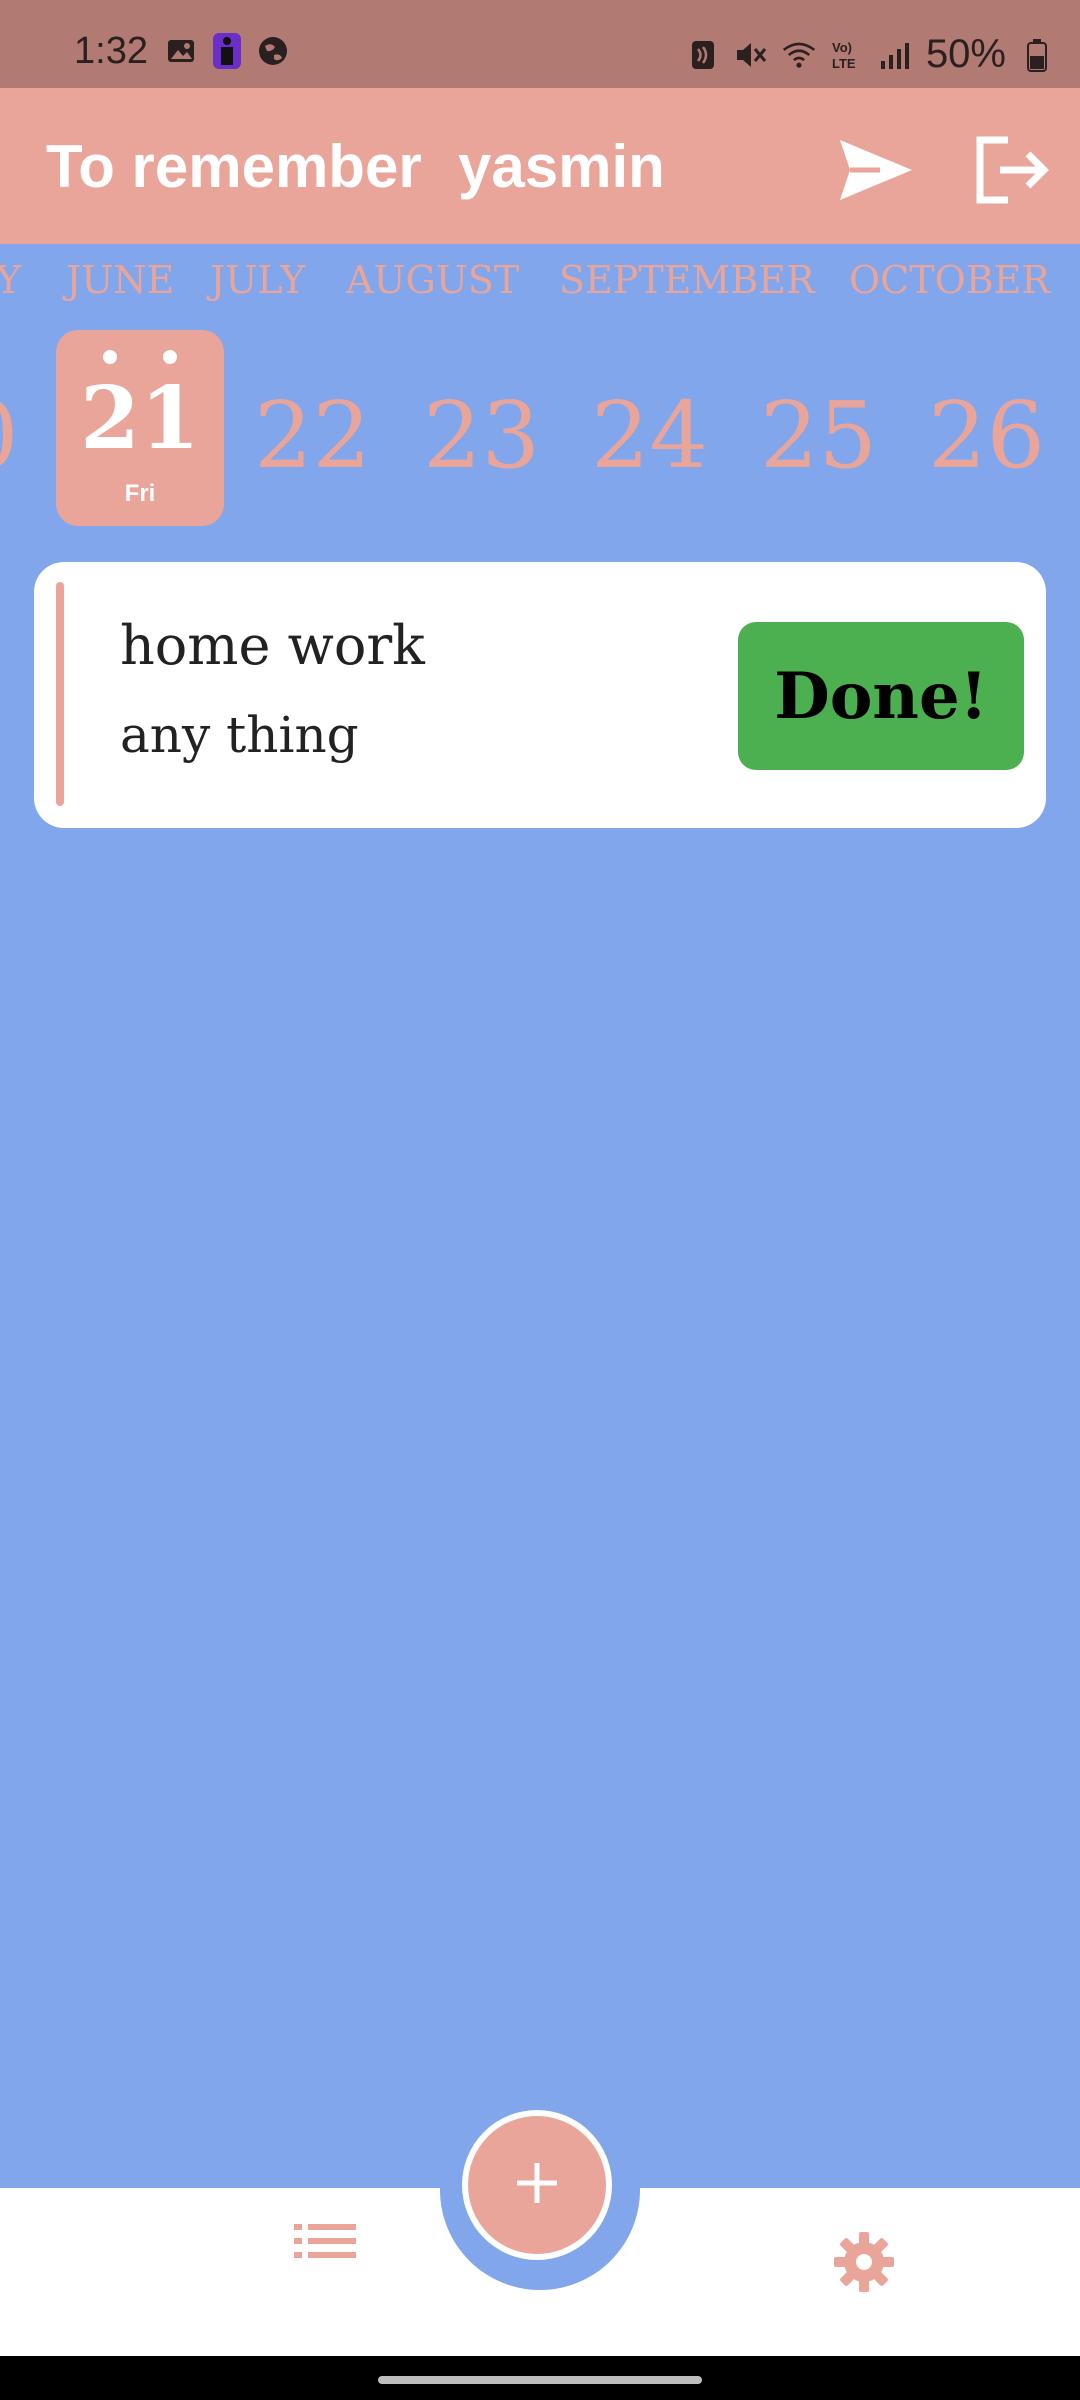  I want to click on settings-button, so click(864, 2262).